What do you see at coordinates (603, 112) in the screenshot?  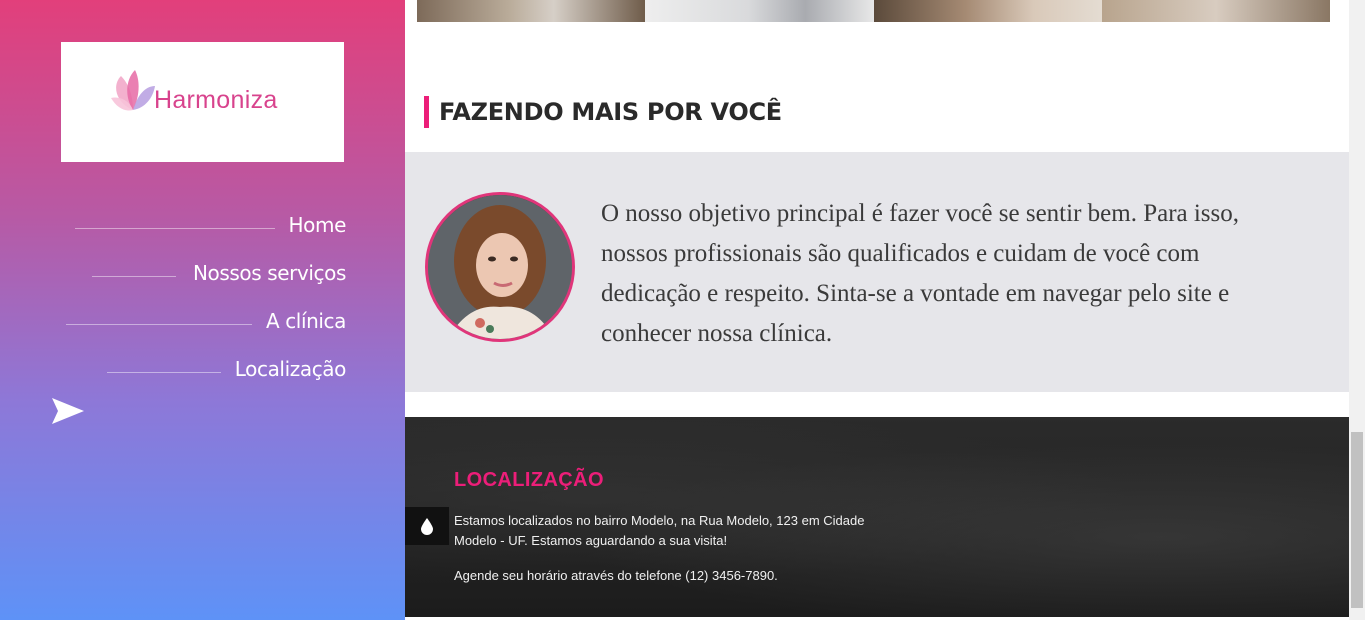 I see `section-title: FAZENDO MAIS POR VOCÊ` at bounding box center [603, 112].